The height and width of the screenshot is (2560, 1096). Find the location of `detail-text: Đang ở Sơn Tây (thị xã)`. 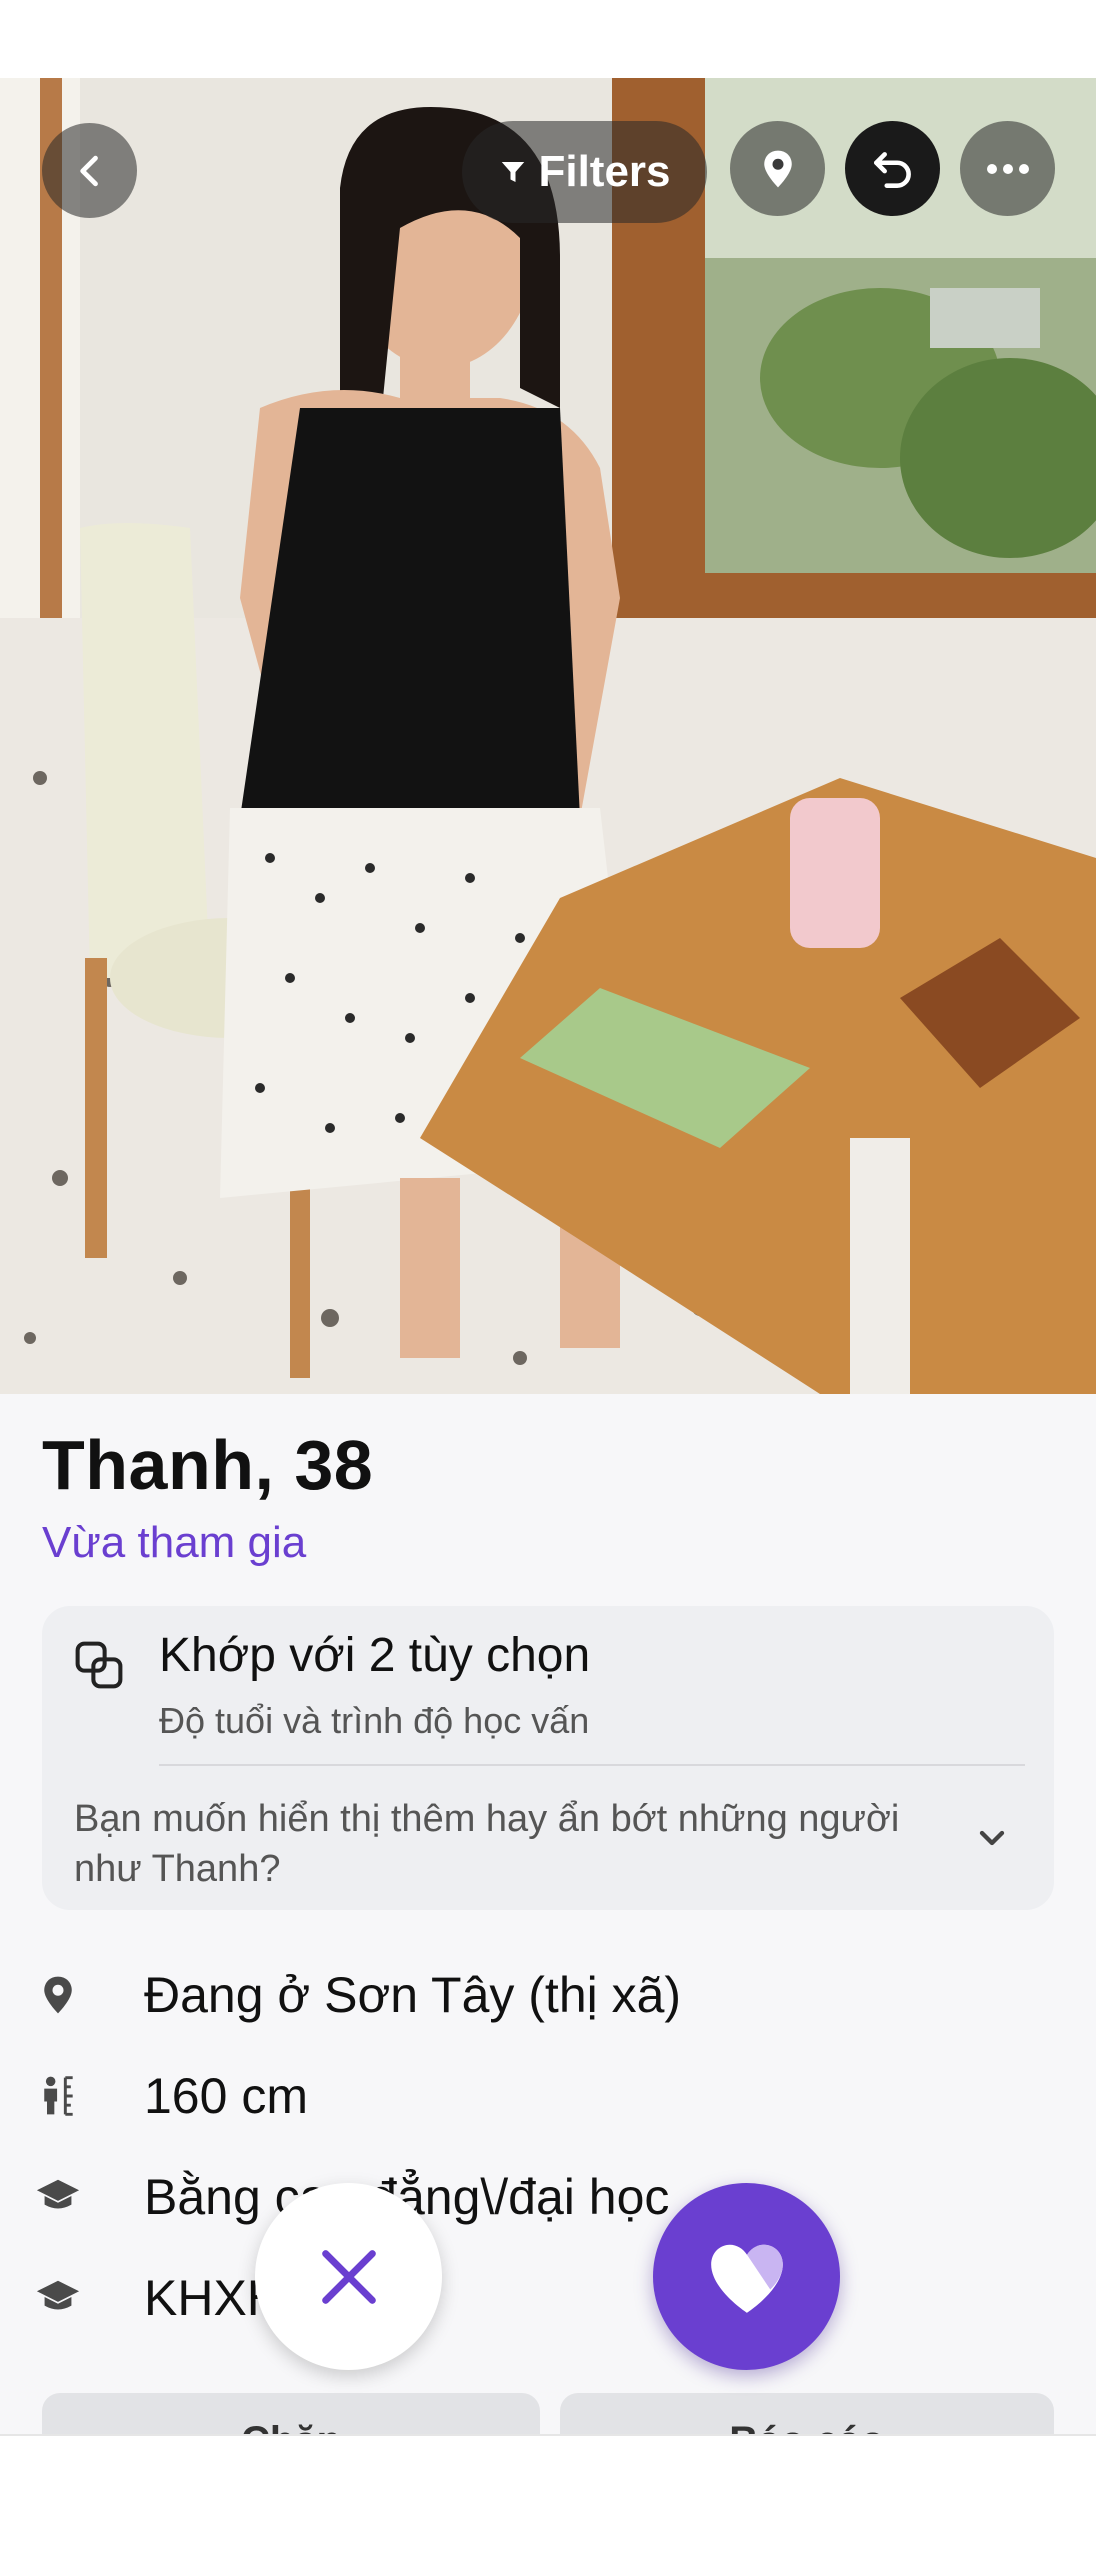

detail-text: Đang ở Sơn Tây (thị xã) is located at coordinates (413, 1995).